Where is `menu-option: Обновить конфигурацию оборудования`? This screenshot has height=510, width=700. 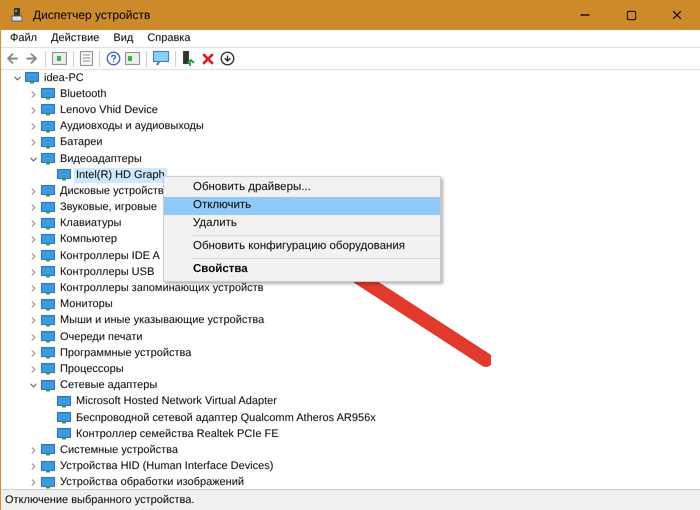 menu-option: Обновить конфигурацию оборудования is located at coordinates (302, 247).